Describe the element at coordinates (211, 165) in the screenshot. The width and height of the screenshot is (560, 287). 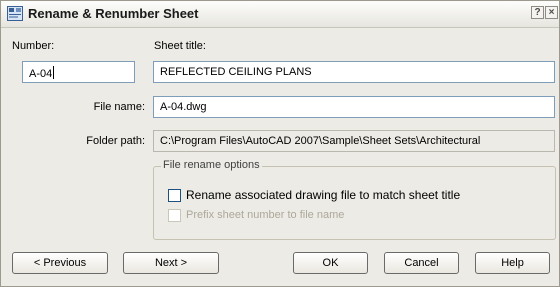
I see `file-rename-options-title: File rename options` at that location.